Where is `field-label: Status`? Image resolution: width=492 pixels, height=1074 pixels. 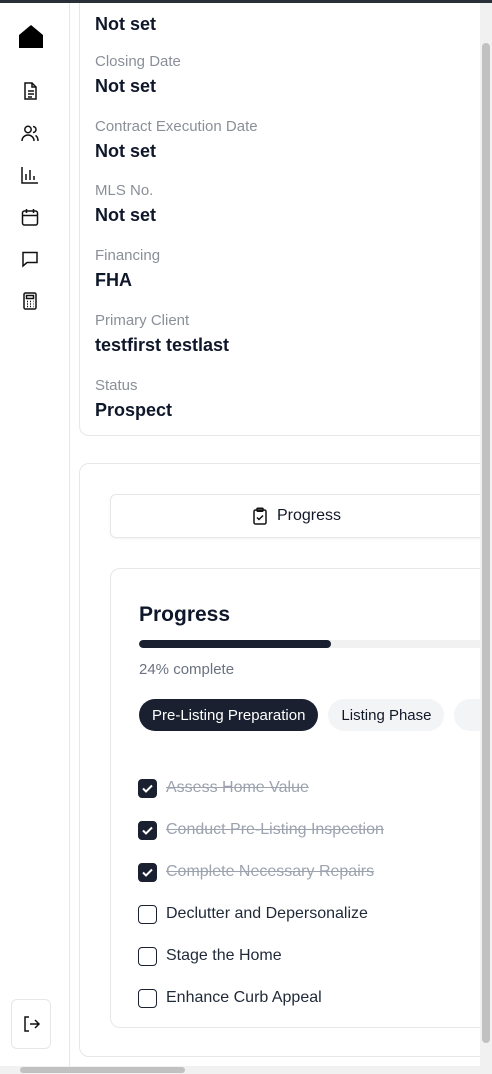 field-label: Status is located at coordinates (116, 385).